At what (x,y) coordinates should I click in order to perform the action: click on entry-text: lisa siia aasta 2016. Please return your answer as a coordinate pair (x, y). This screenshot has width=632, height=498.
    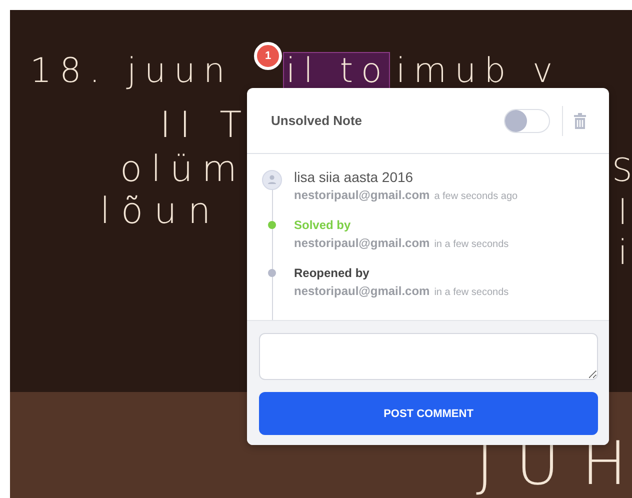
    Looking at the image, I should click on (354, 177).